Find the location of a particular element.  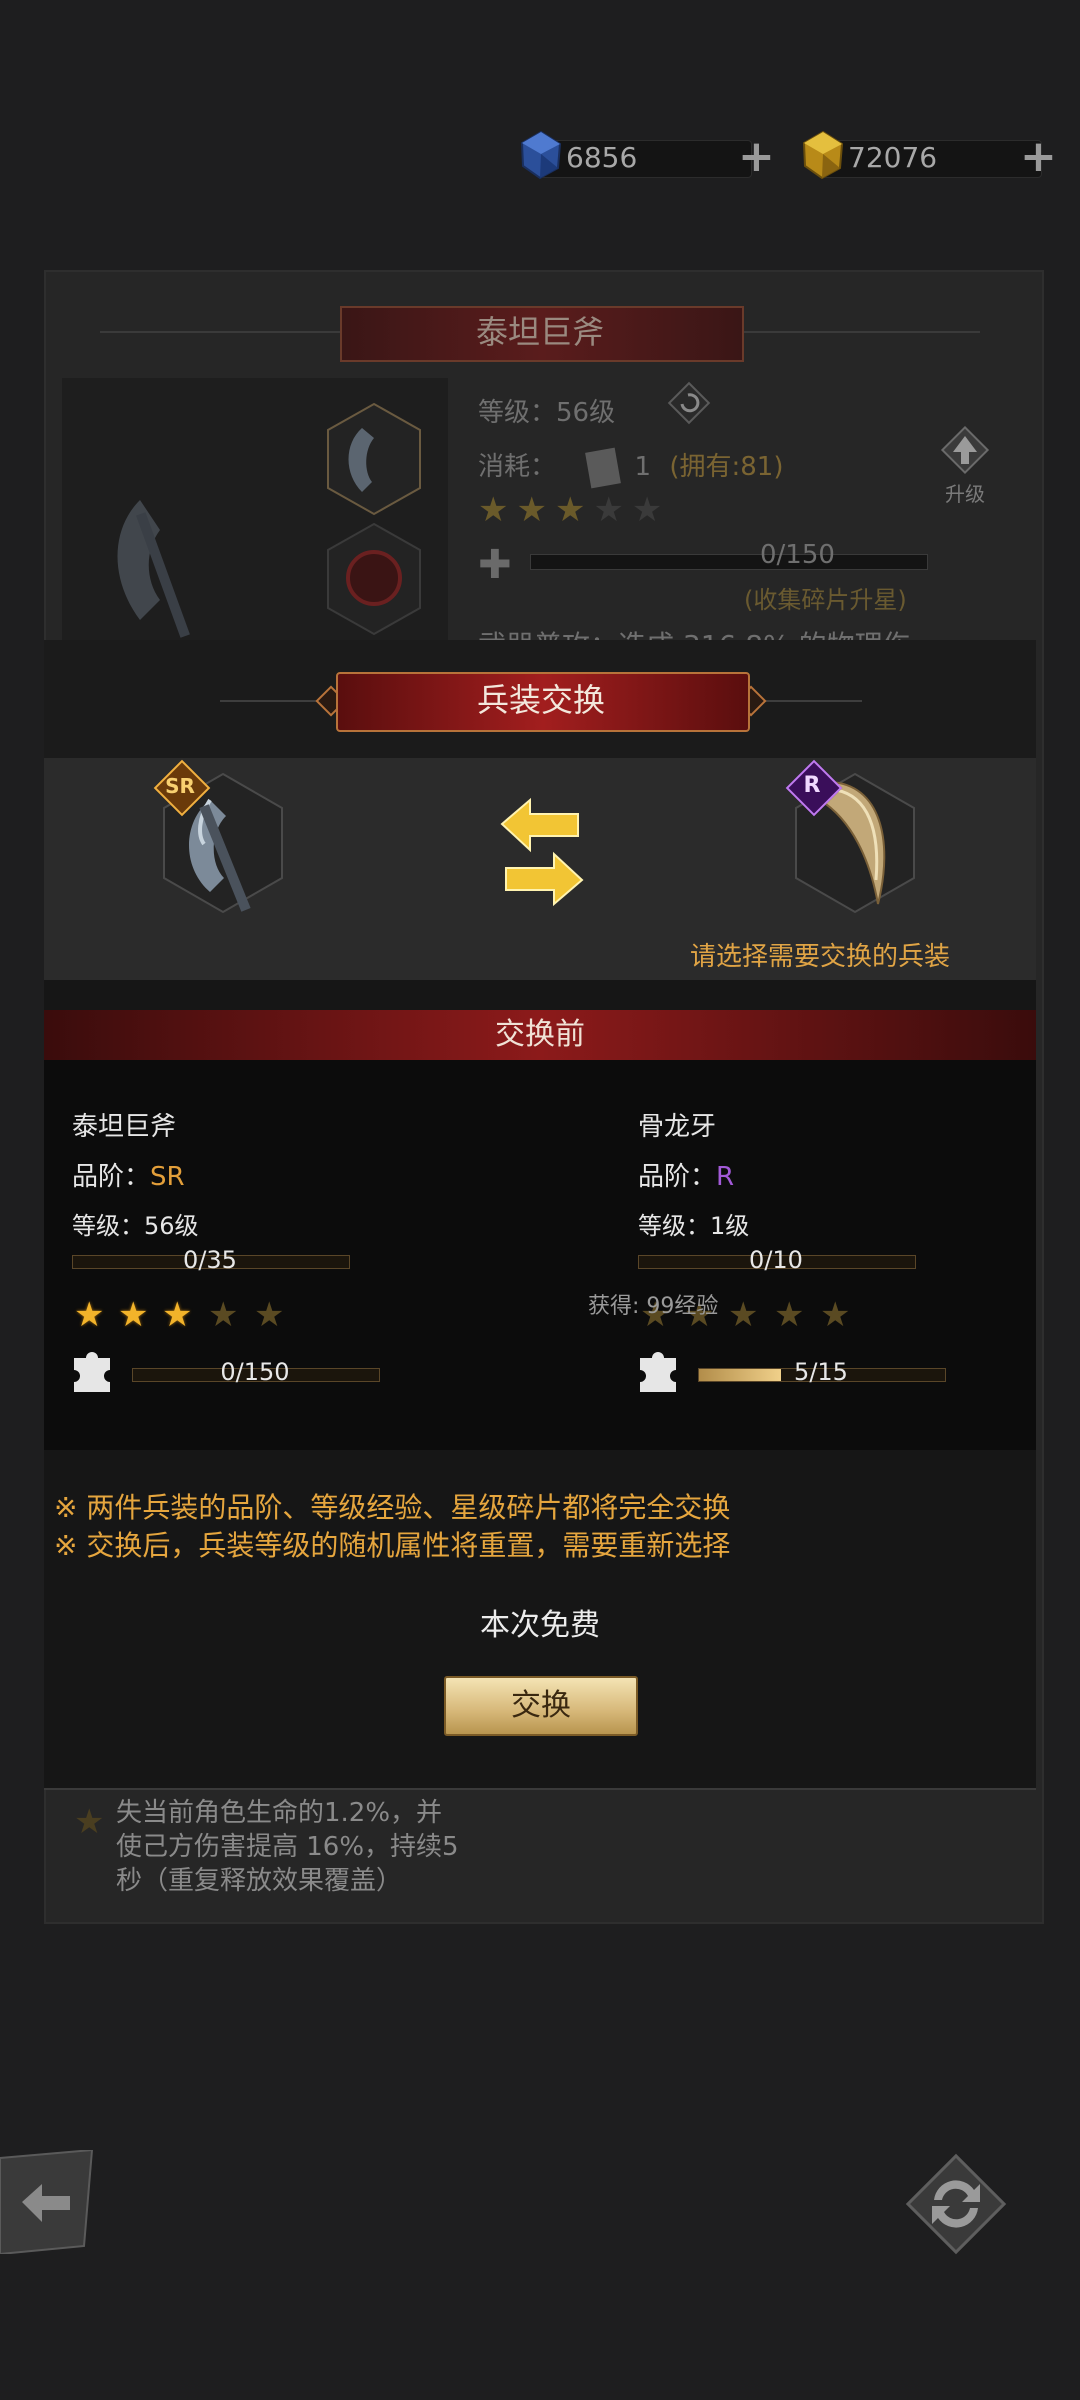

equipped-weapon-slot is located at coordinates (374, 459).